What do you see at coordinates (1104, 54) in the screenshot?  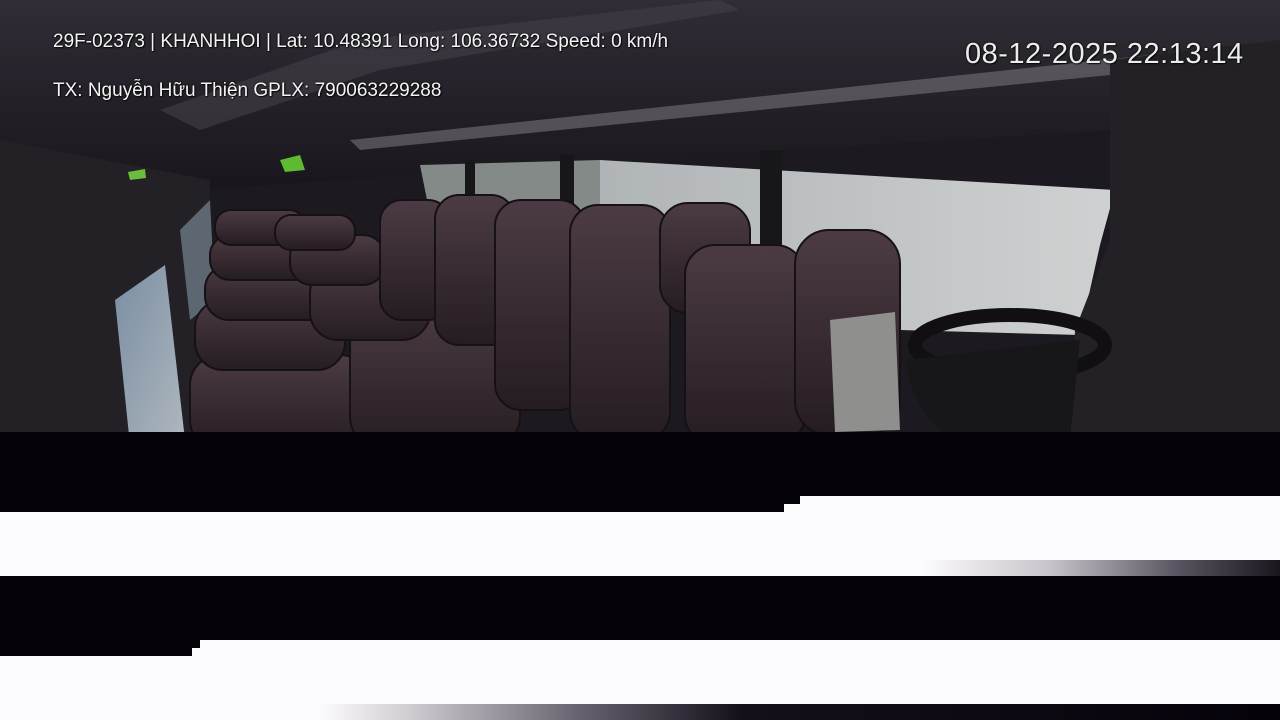 I see `timestamp-overlay: 08-12-2025 22:13:14` at bounding box center [1104, 54].